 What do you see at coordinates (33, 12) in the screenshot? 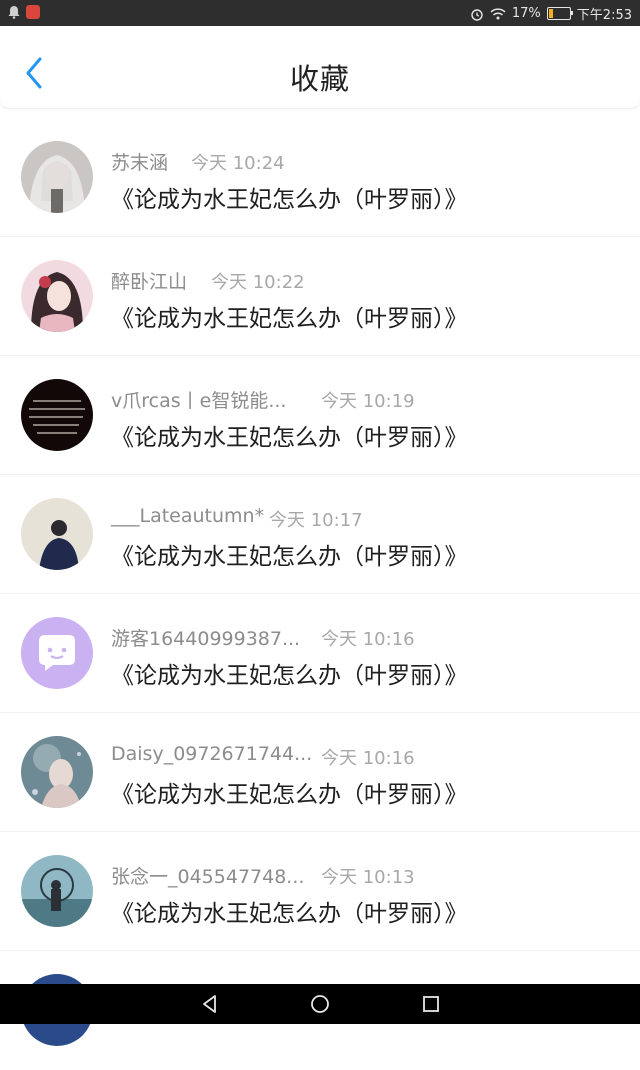
I see `app-notification-icon` at bounding box center [33, 12].